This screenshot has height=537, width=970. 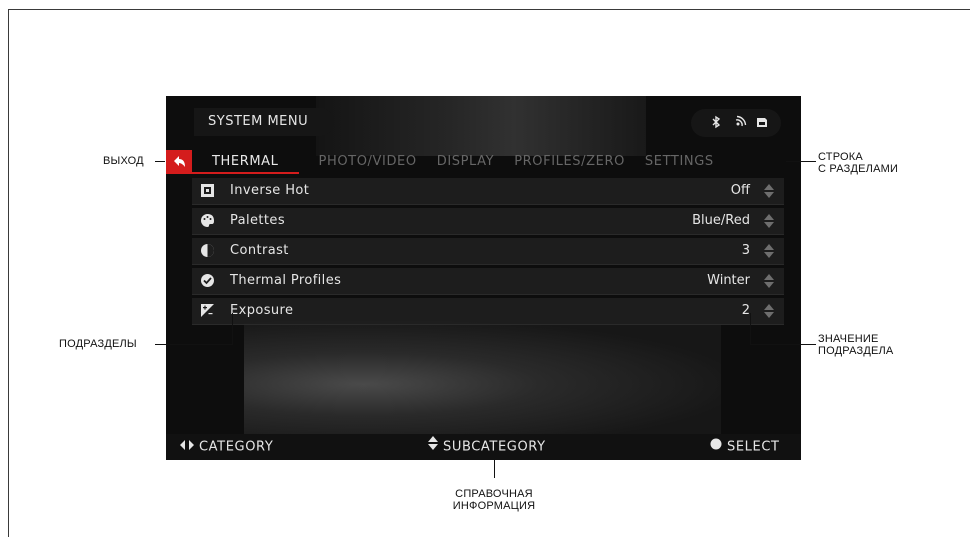 I want to click on menu-item-label: Contrast, so click(x=259, y=250).